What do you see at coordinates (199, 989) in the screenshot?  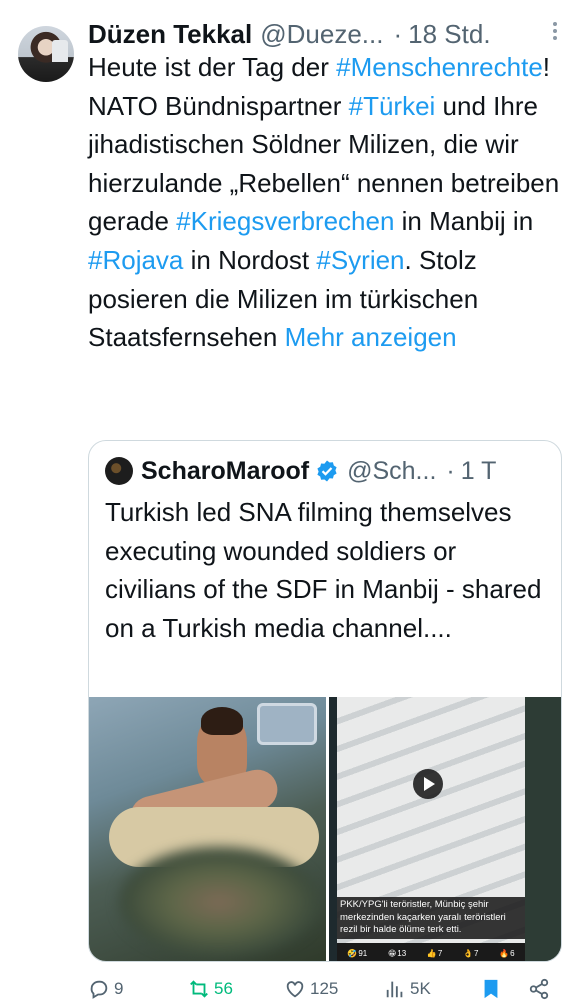 I see `repost-icon` at bounding box center [199, 989].